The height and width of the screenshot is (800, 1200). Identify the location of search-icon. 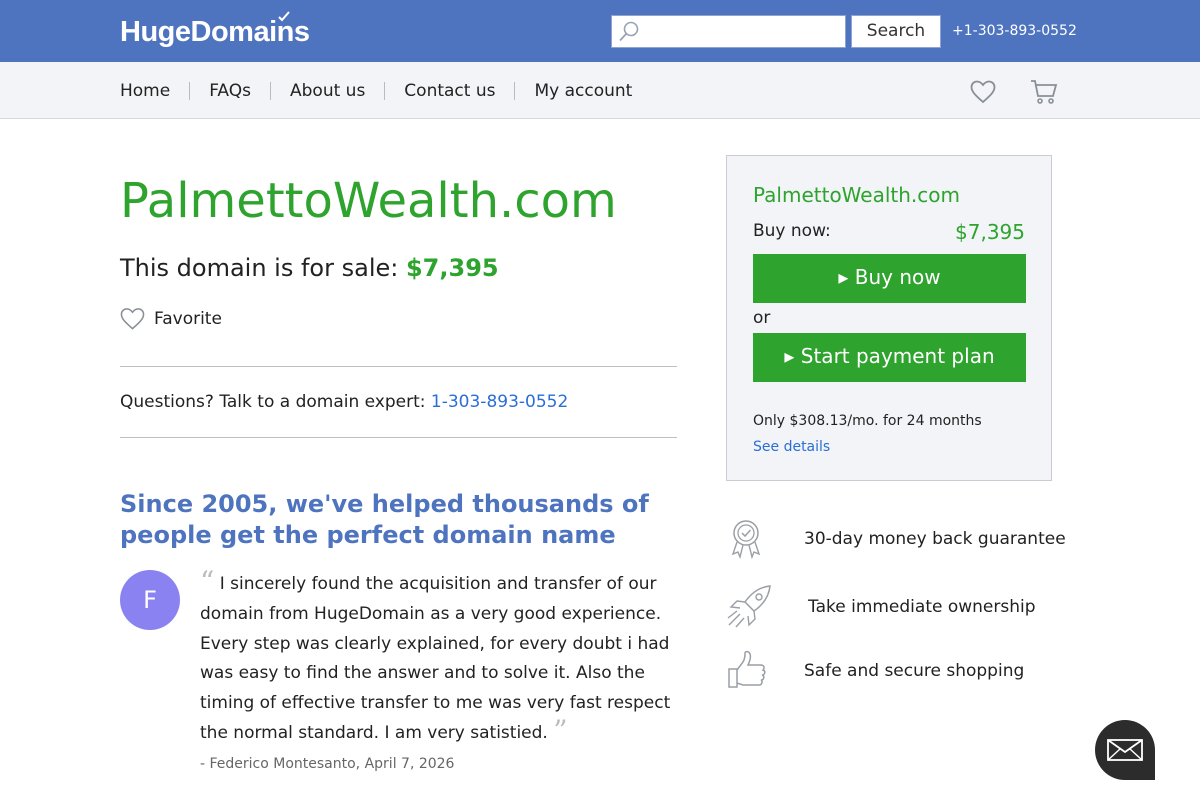
(629, 31).